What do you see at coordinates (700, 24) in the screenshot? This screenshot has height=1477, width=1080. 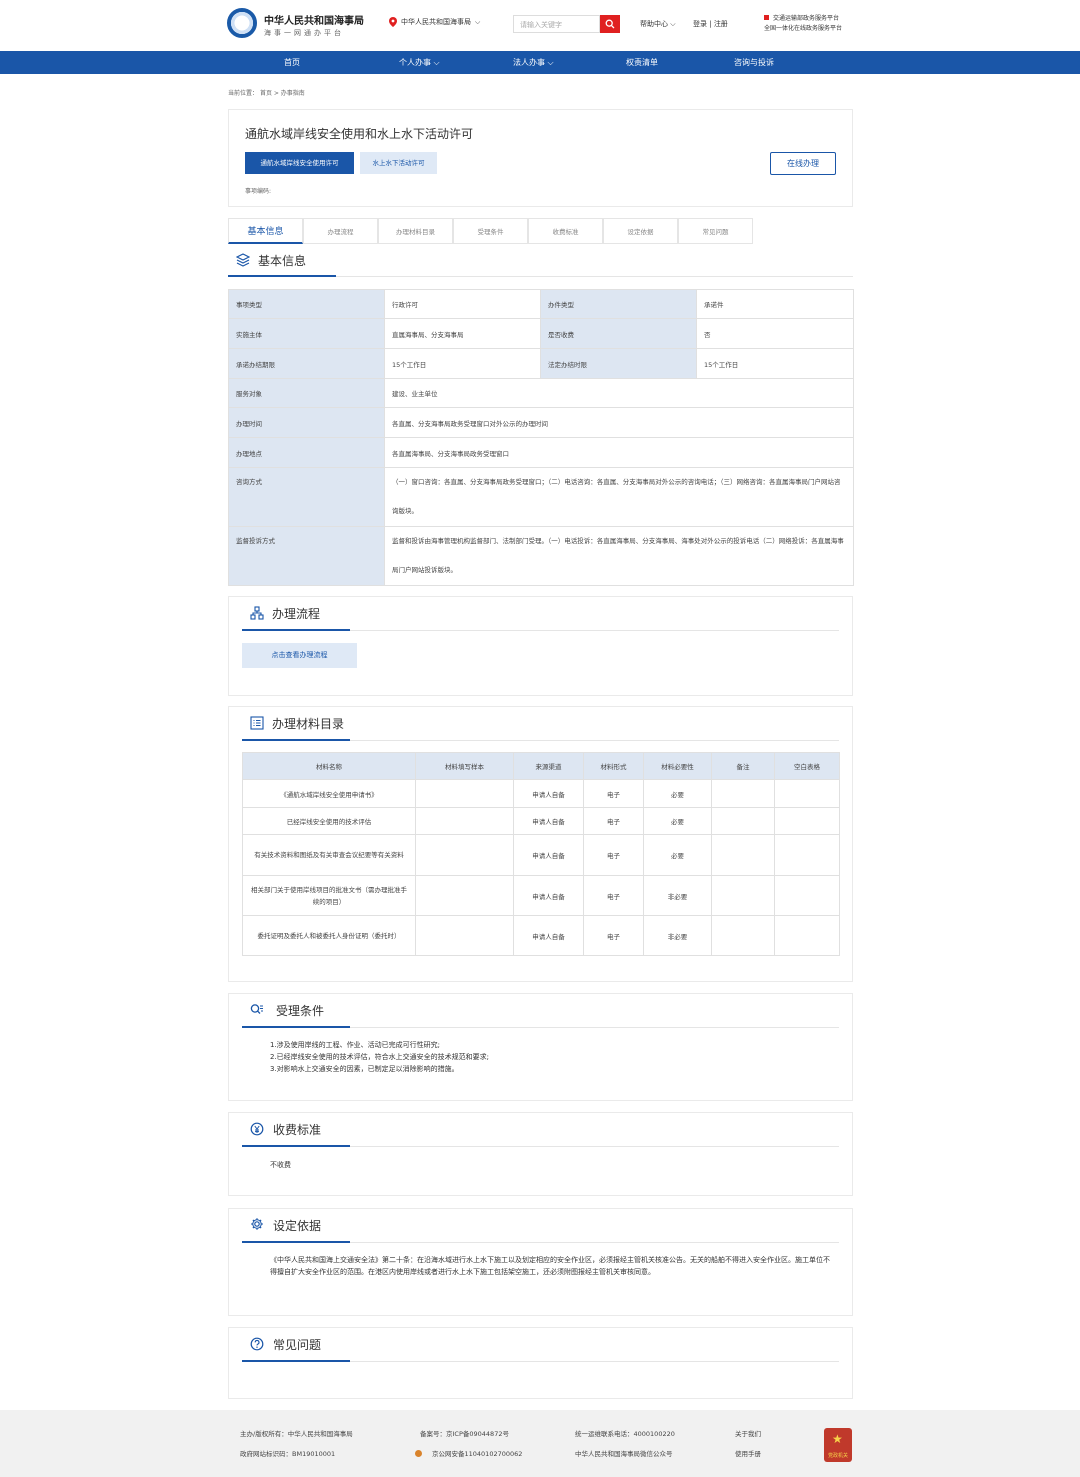 I see `login-link: 登录` at bounding box center [700, 24].